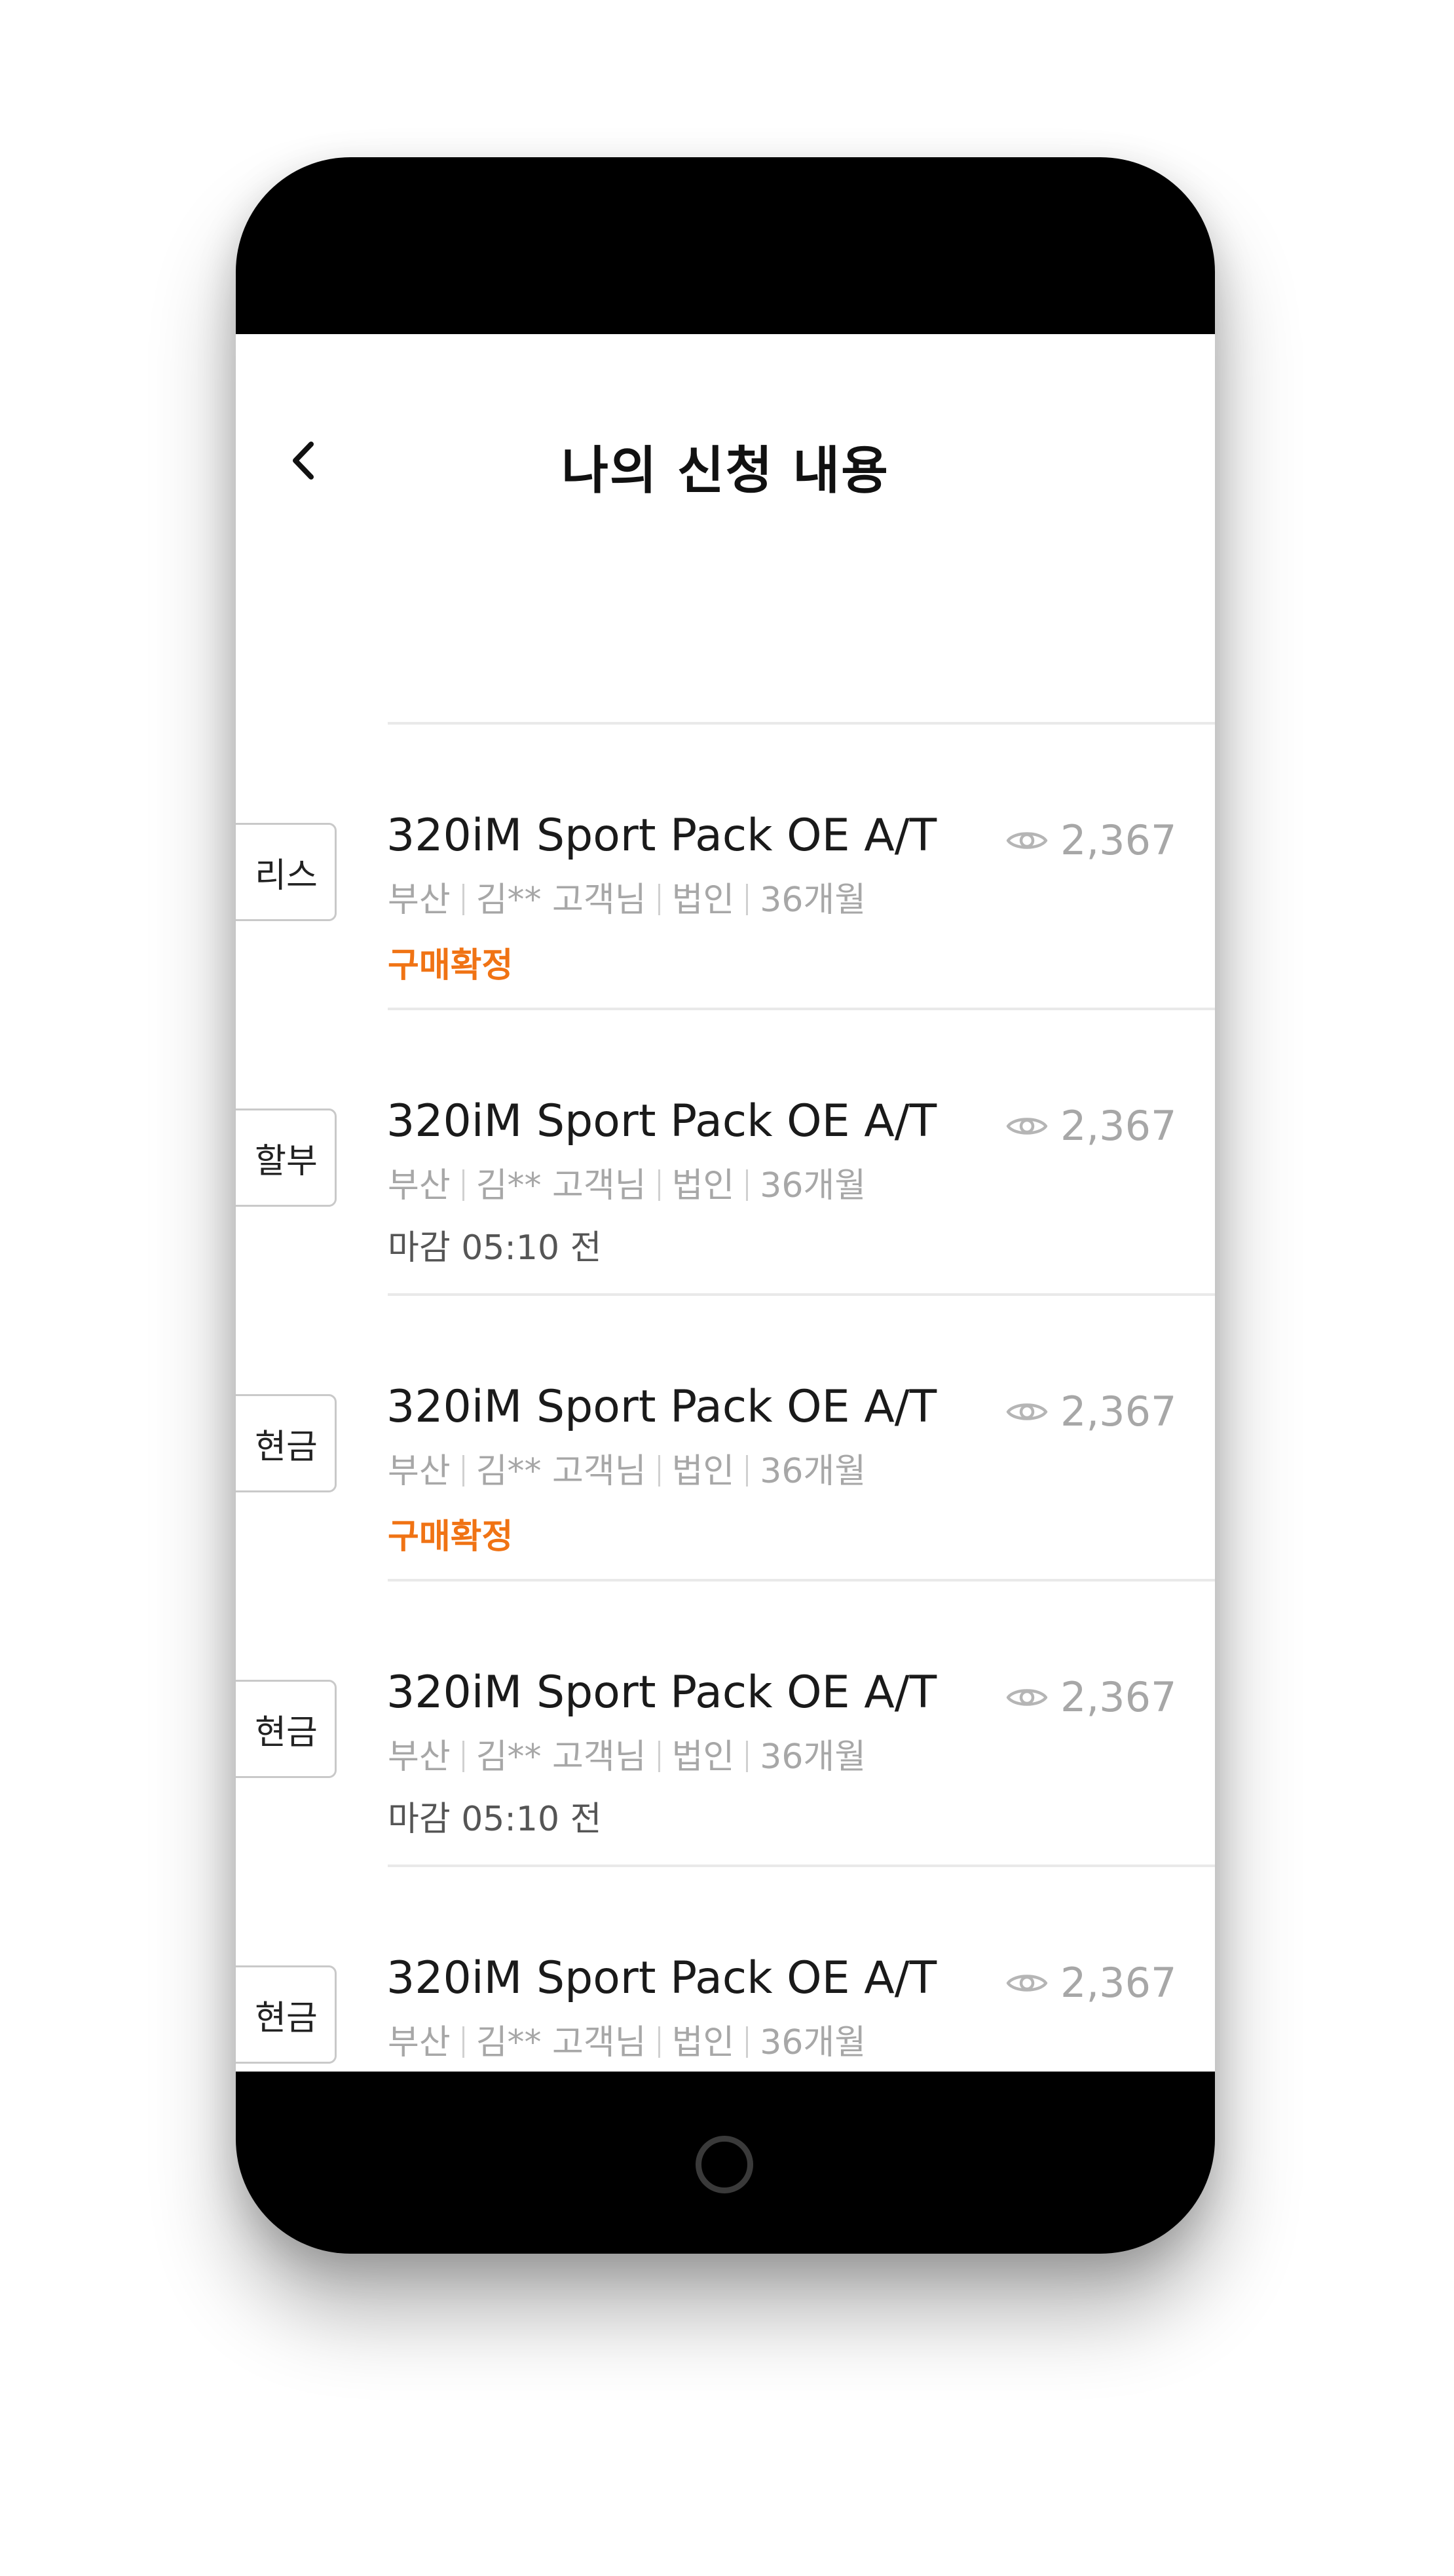 The height and width of the screenshot is (2576, 1454). I want to click on page-header: 나의 신청 내용, so click(725, 450).